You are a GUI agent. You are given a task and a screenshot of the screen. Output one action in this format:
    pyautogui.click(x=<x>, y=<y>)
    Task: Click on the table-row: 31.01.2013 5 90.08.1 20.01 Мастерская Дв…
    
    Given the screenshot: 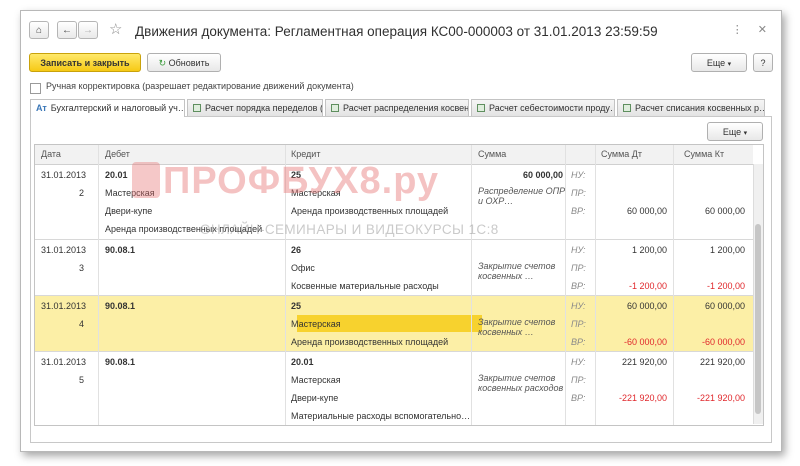 What is the action you would take?
    pyautogui.click(x=394, y=388)
    